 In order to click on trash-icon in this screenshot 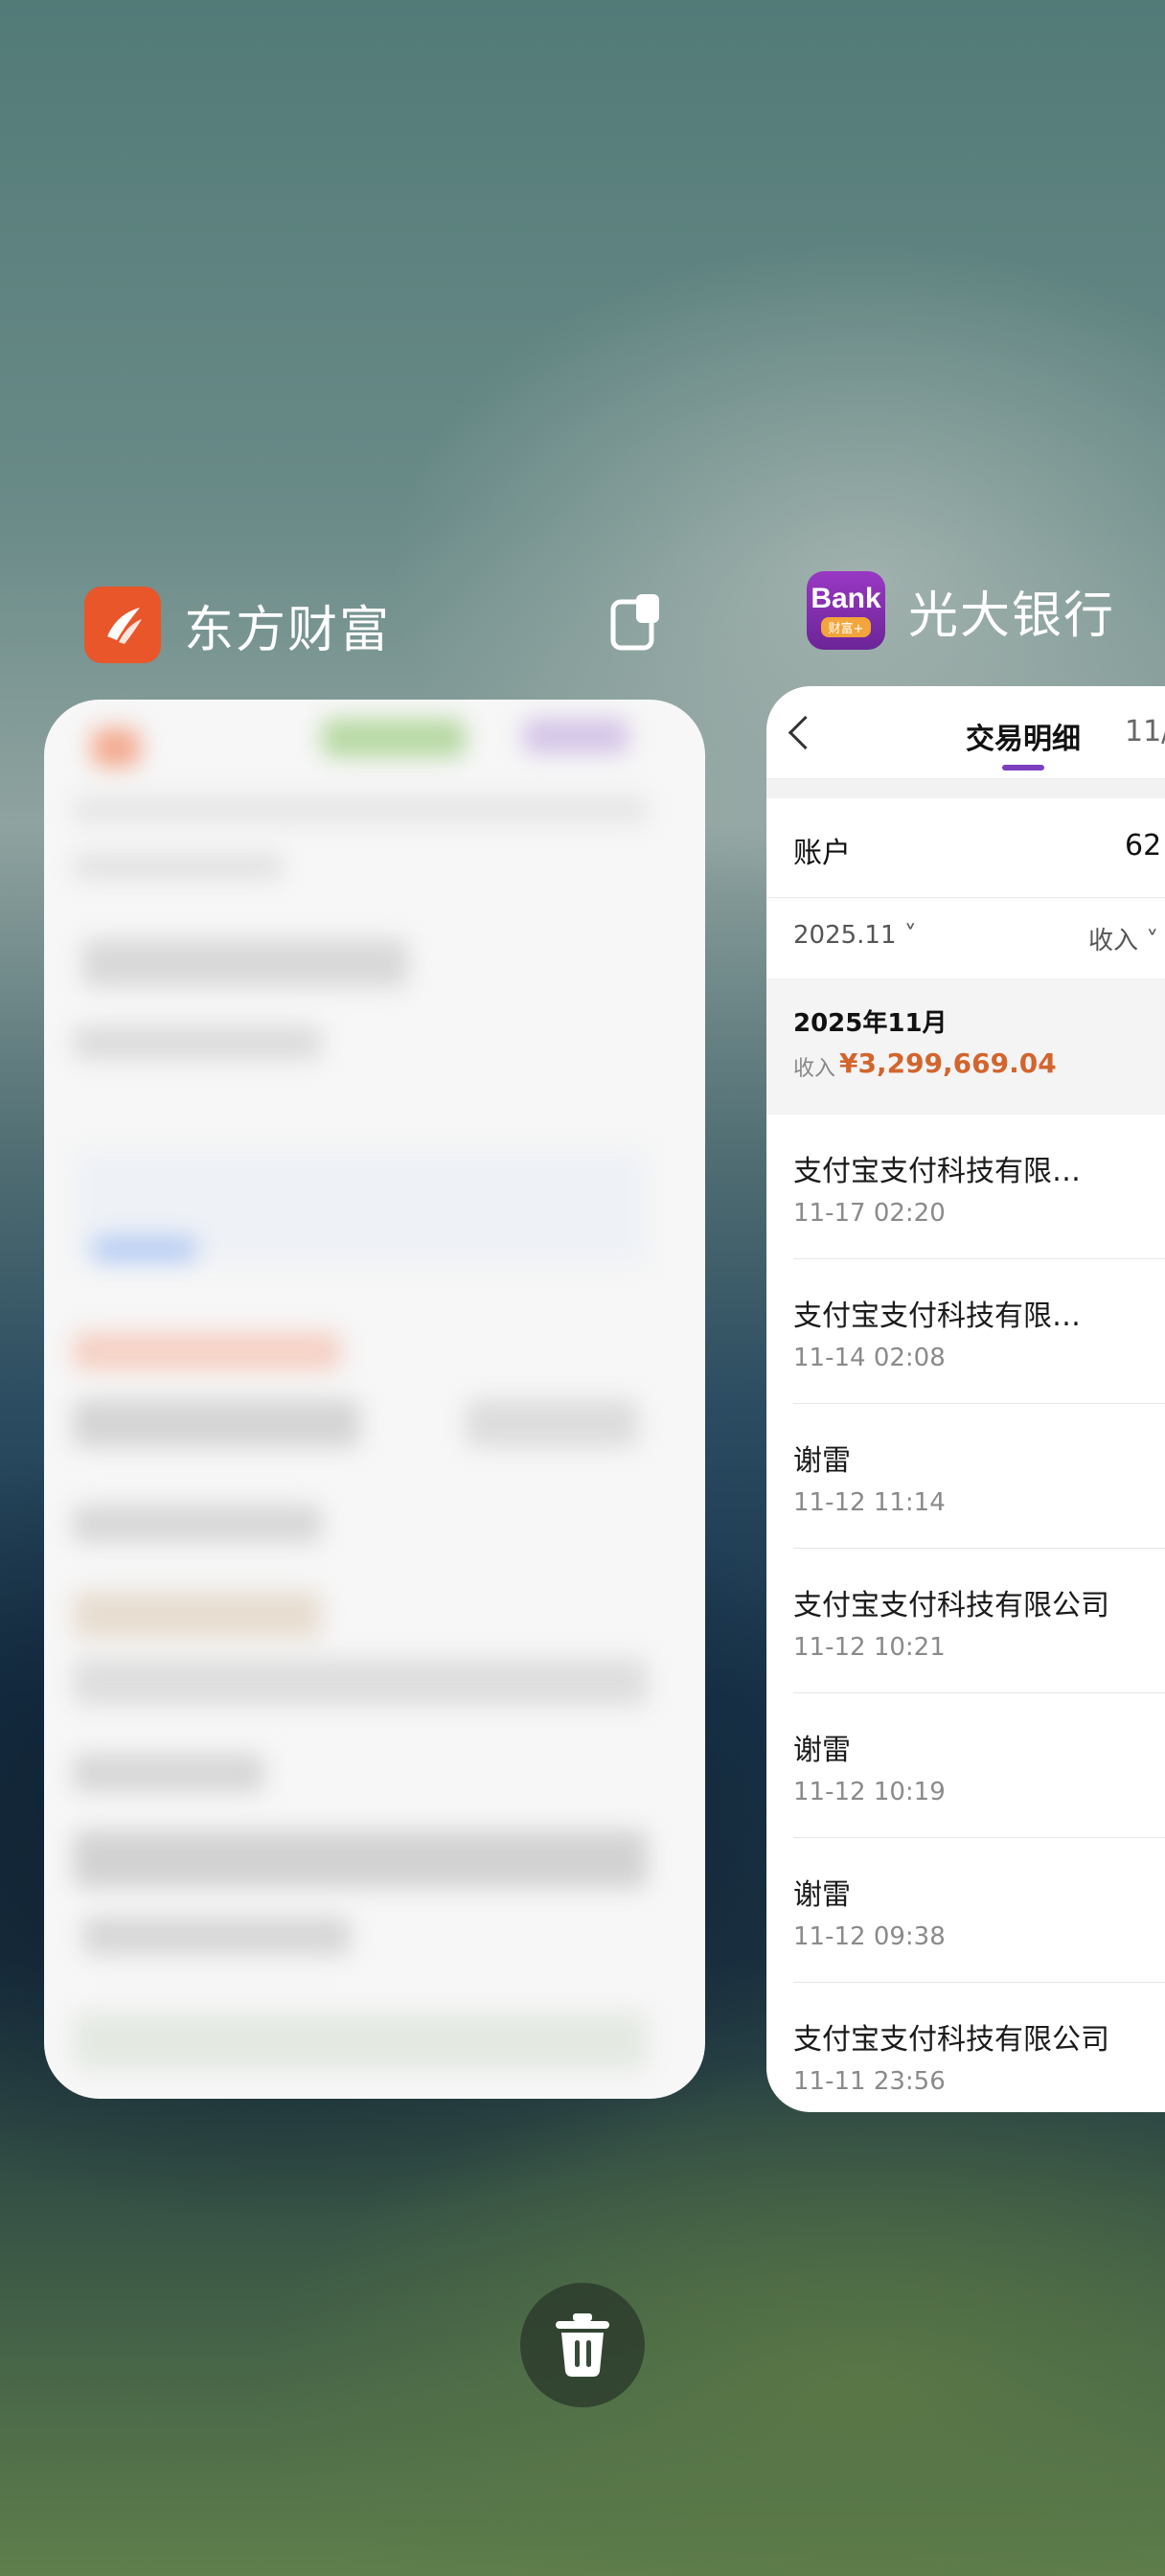, I will do `click(582, 2345)`.